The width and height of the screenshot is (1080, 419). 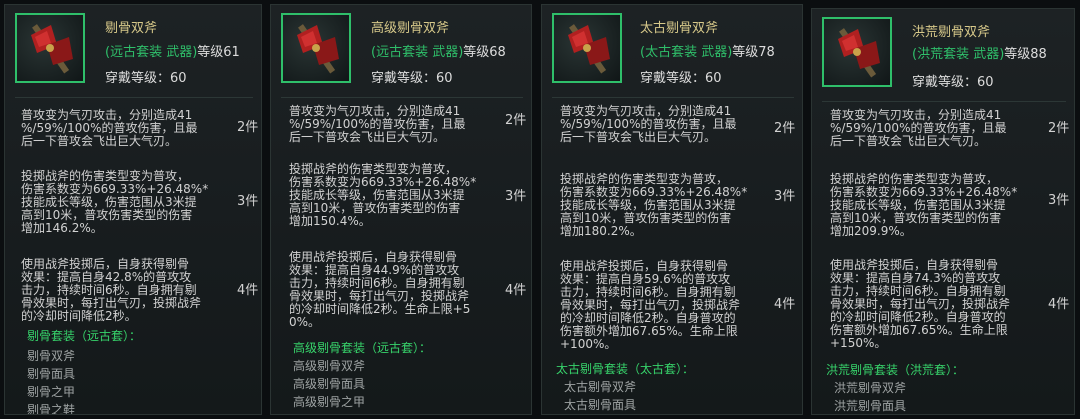 I want to click on set-item: 太古剔骨面具, so click(x=600, y=405).